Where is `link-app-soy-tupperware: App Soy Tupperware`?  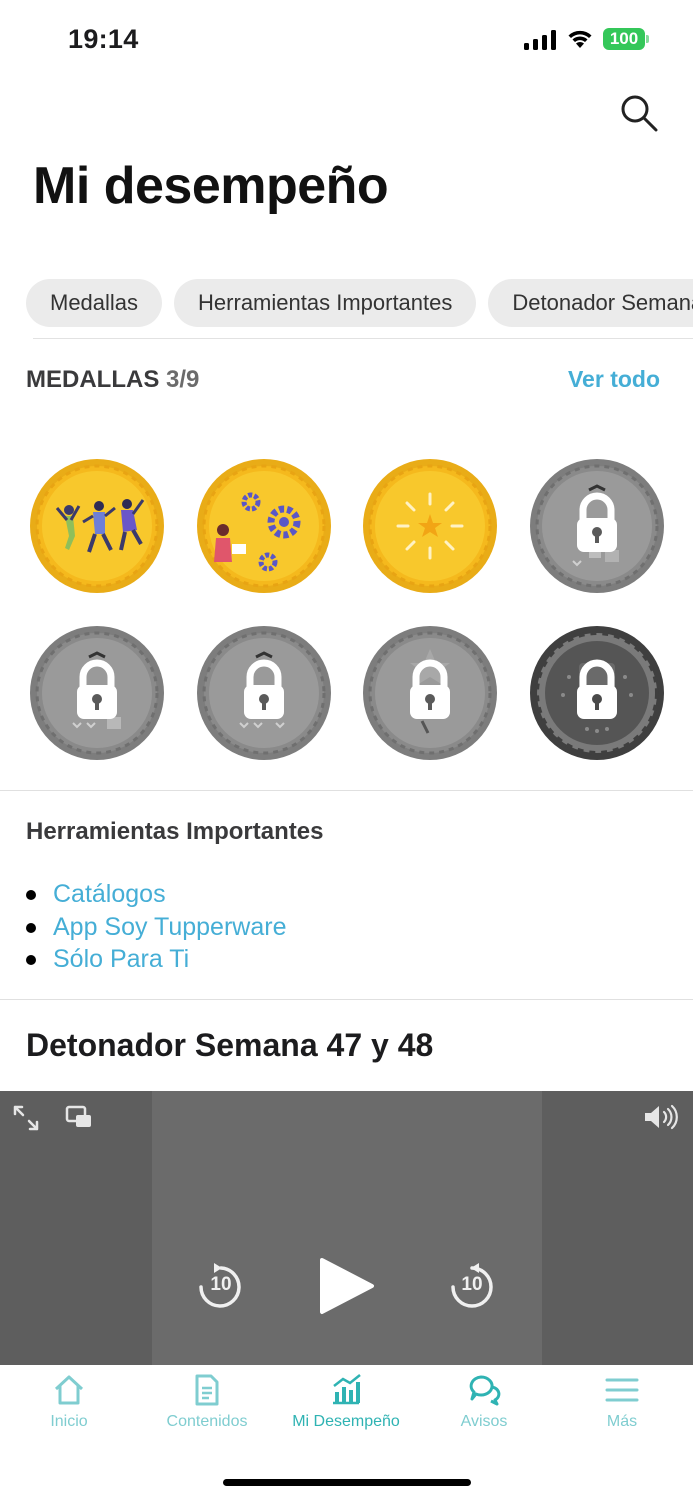
link-app-soy-tupperware: App Soy Tupperware is located at coordinates (169, 927).